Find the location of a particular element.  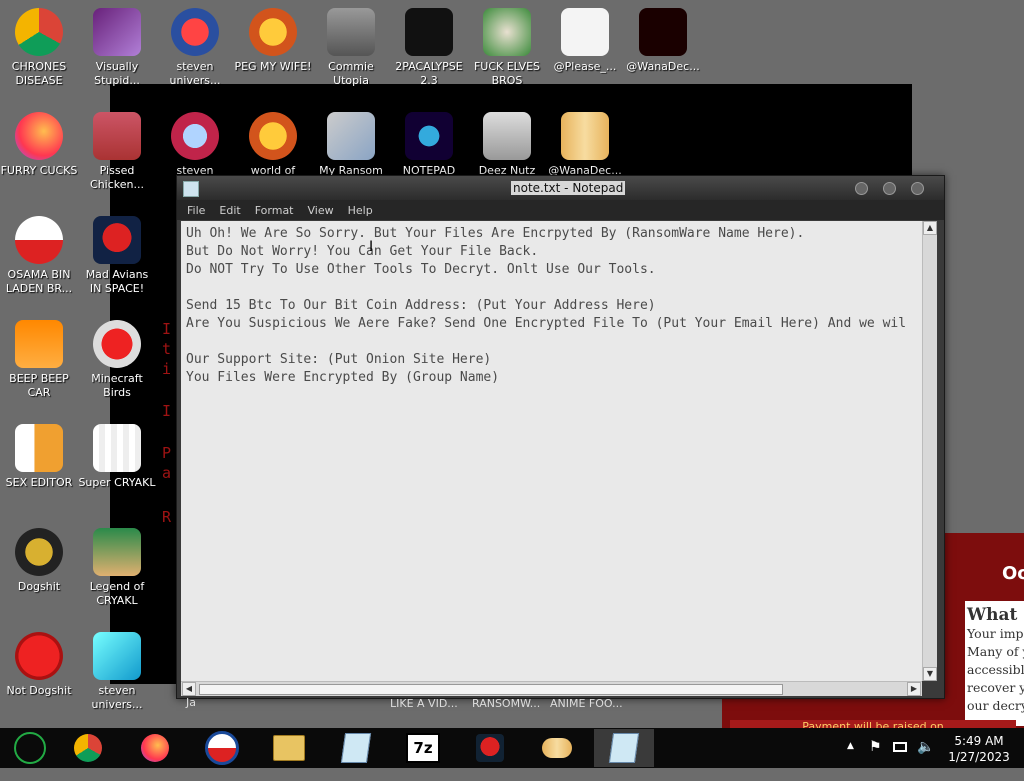

desktop-icon-label: 2PACALYPSE 2.3 is located at coordinates (429, 73).